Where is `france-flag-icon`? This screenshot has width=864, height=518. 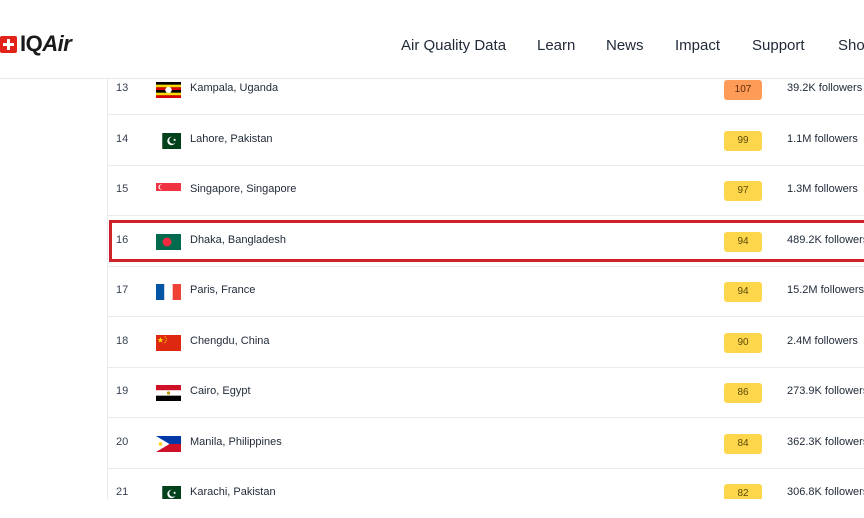 france-flag-icon is located at coordinates (168, 292).